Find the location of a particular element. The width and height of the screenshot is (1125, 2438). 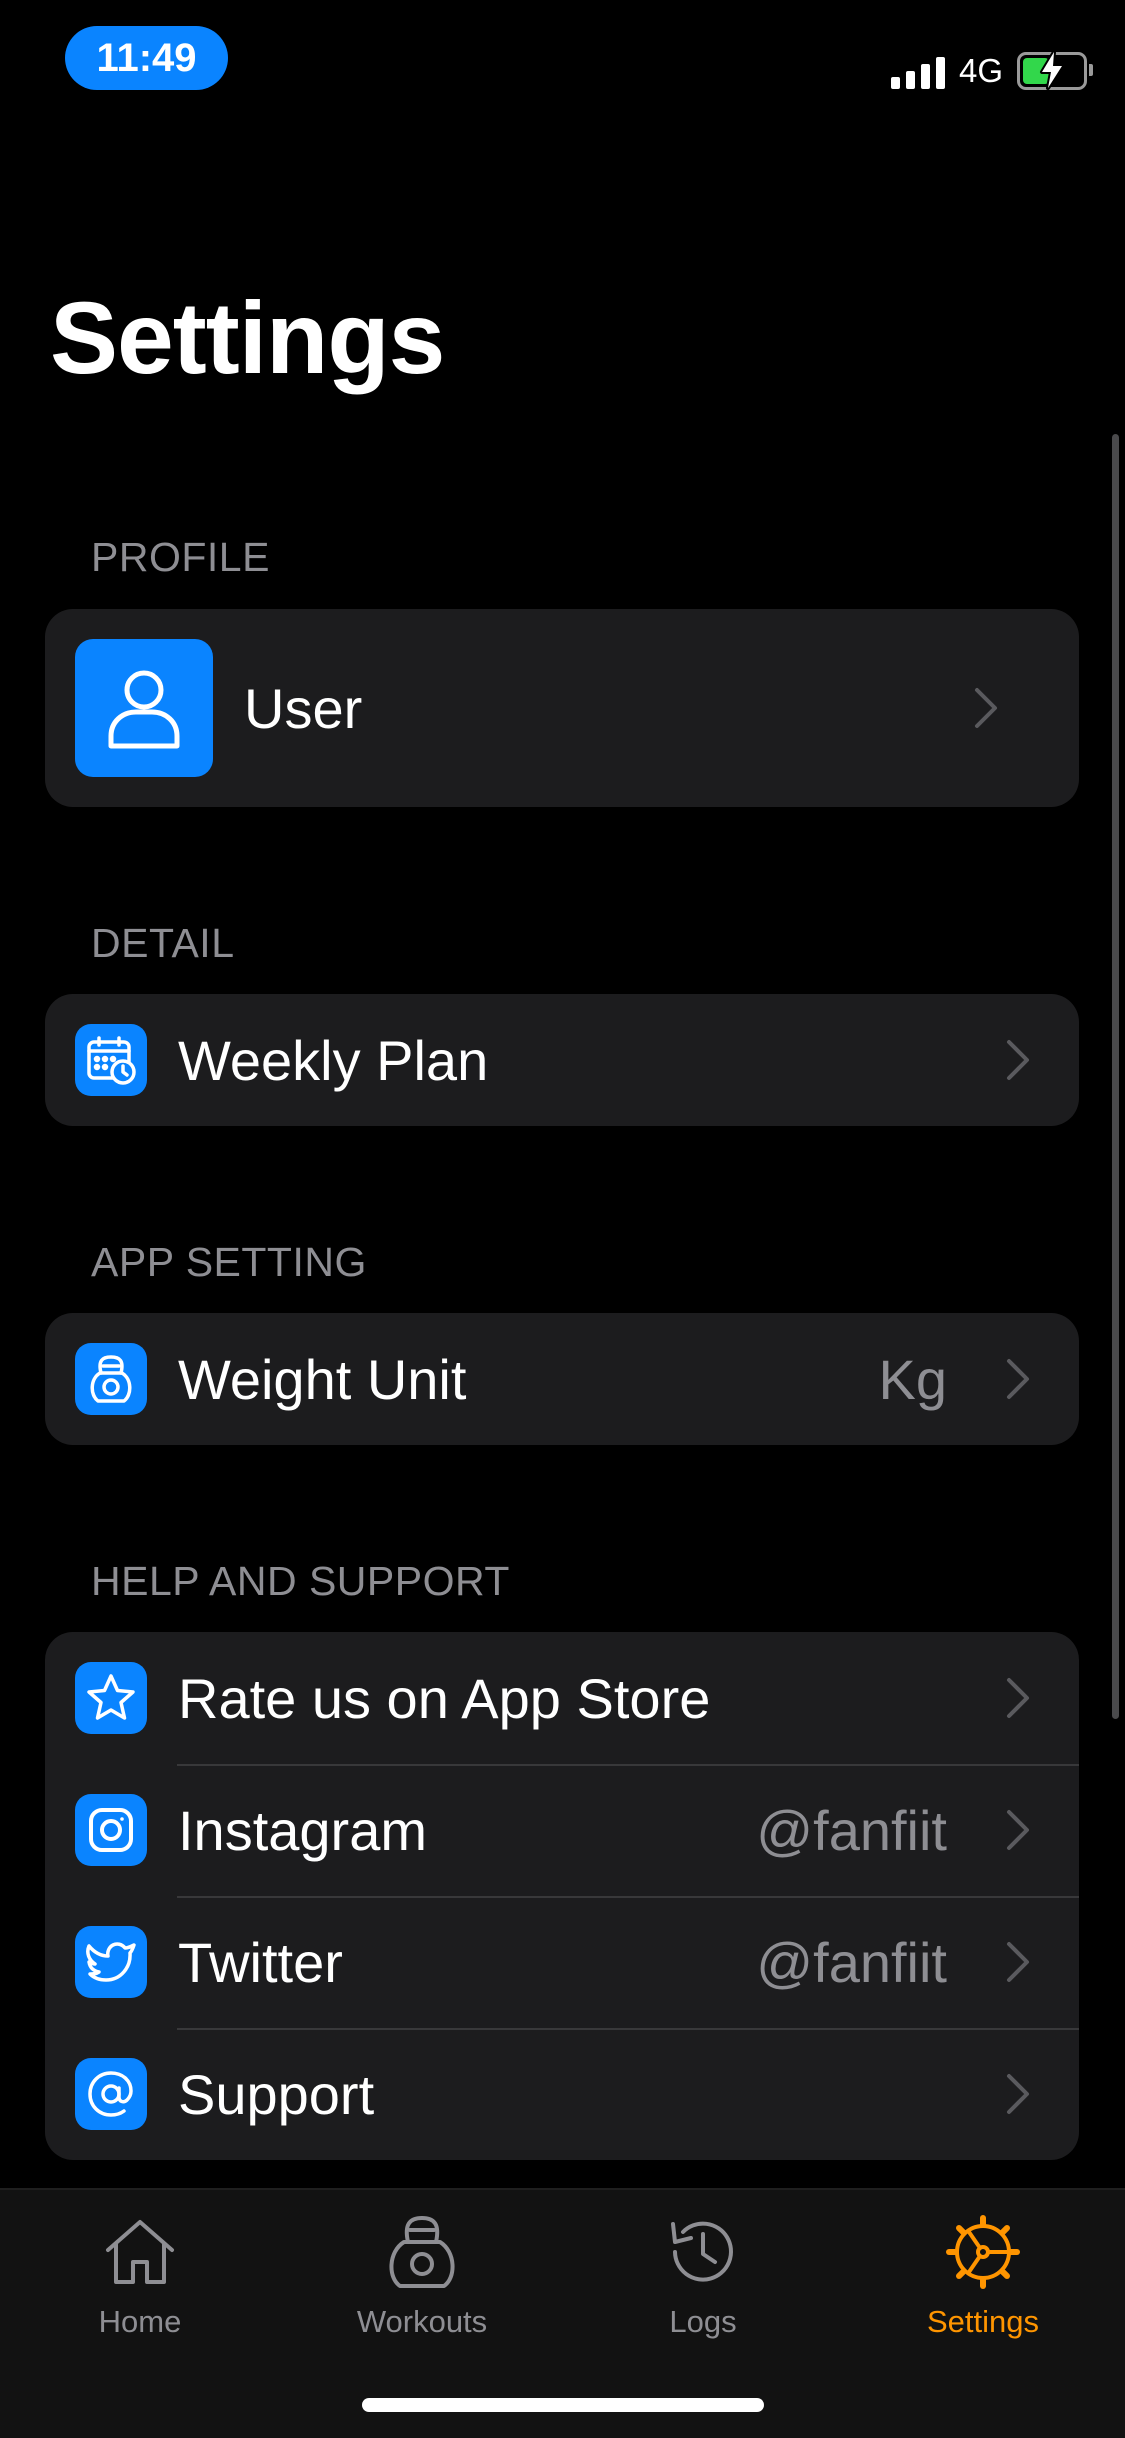

workouts-icon is located at coordinates (422, 2252).